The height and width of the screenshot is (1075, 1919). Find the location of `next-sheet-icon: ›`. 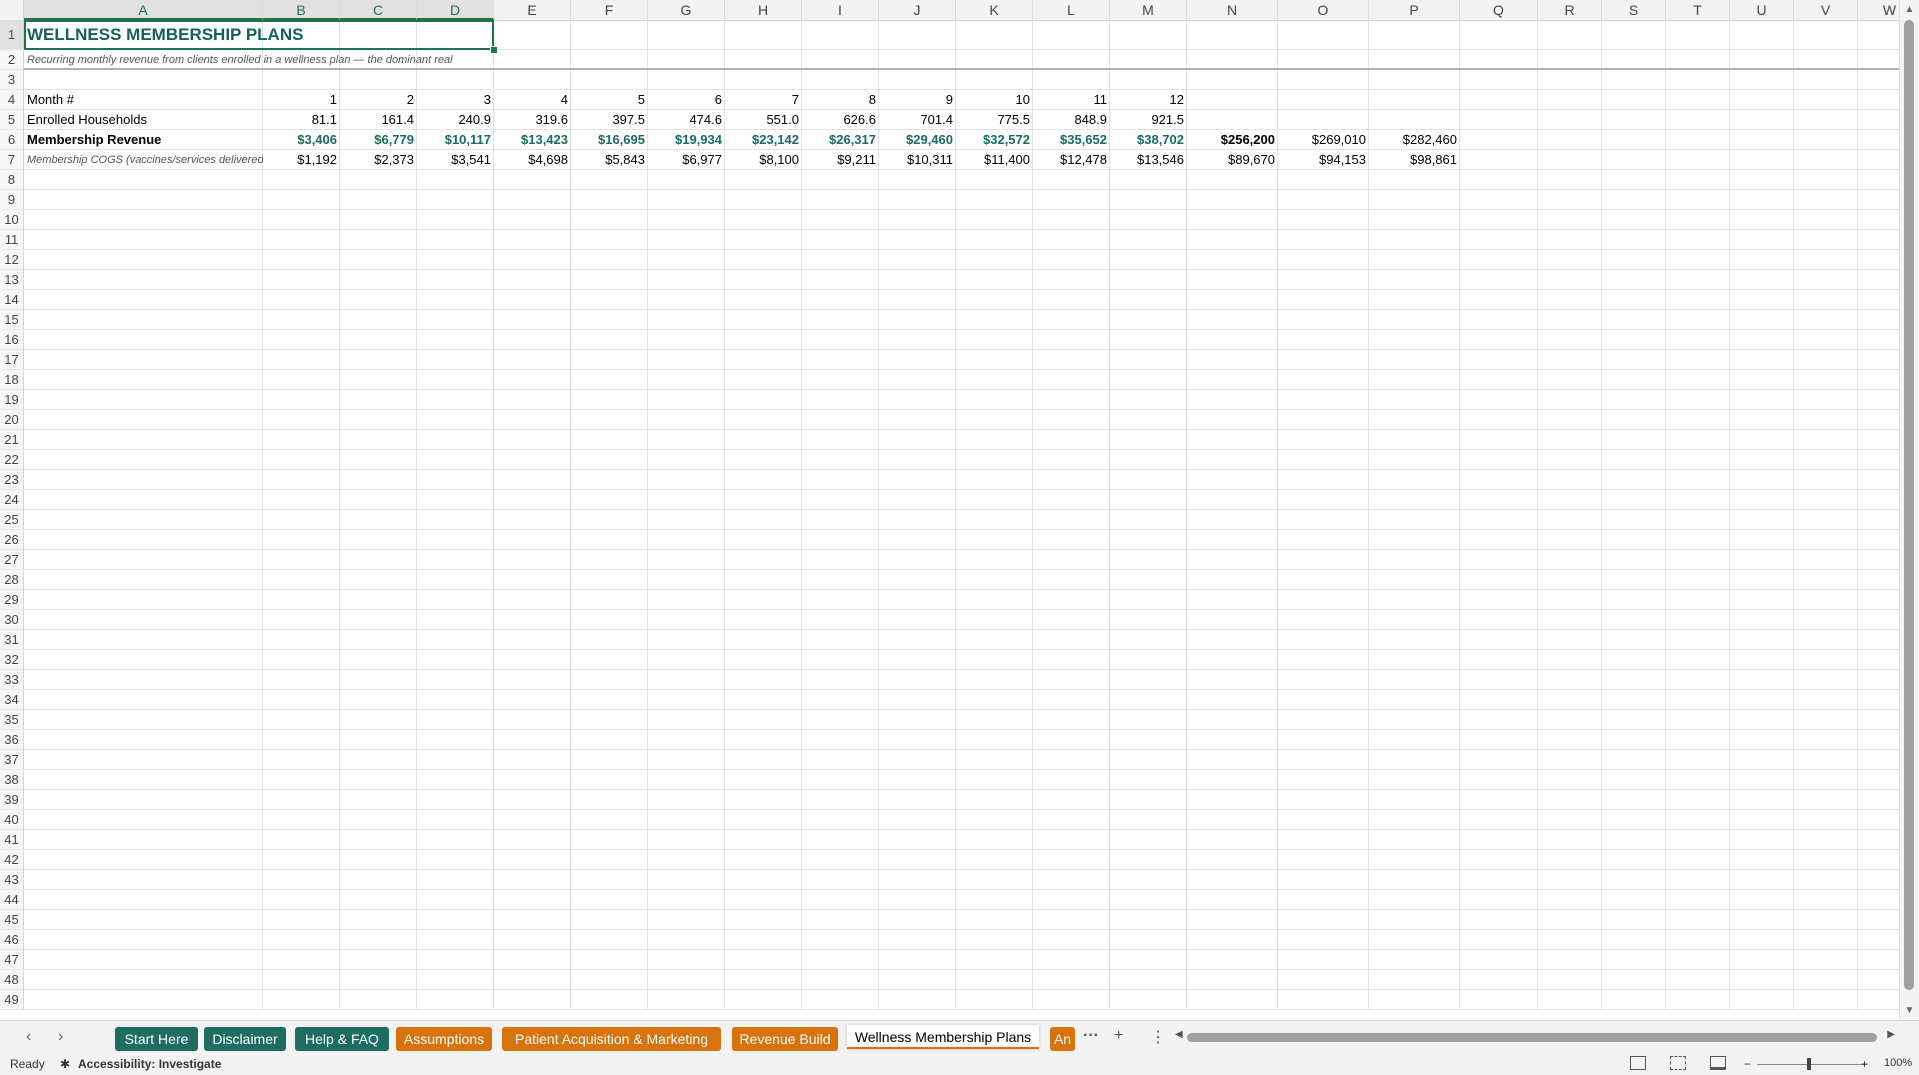

next-sheet-icon: › is located at coordinates (60, 1037).